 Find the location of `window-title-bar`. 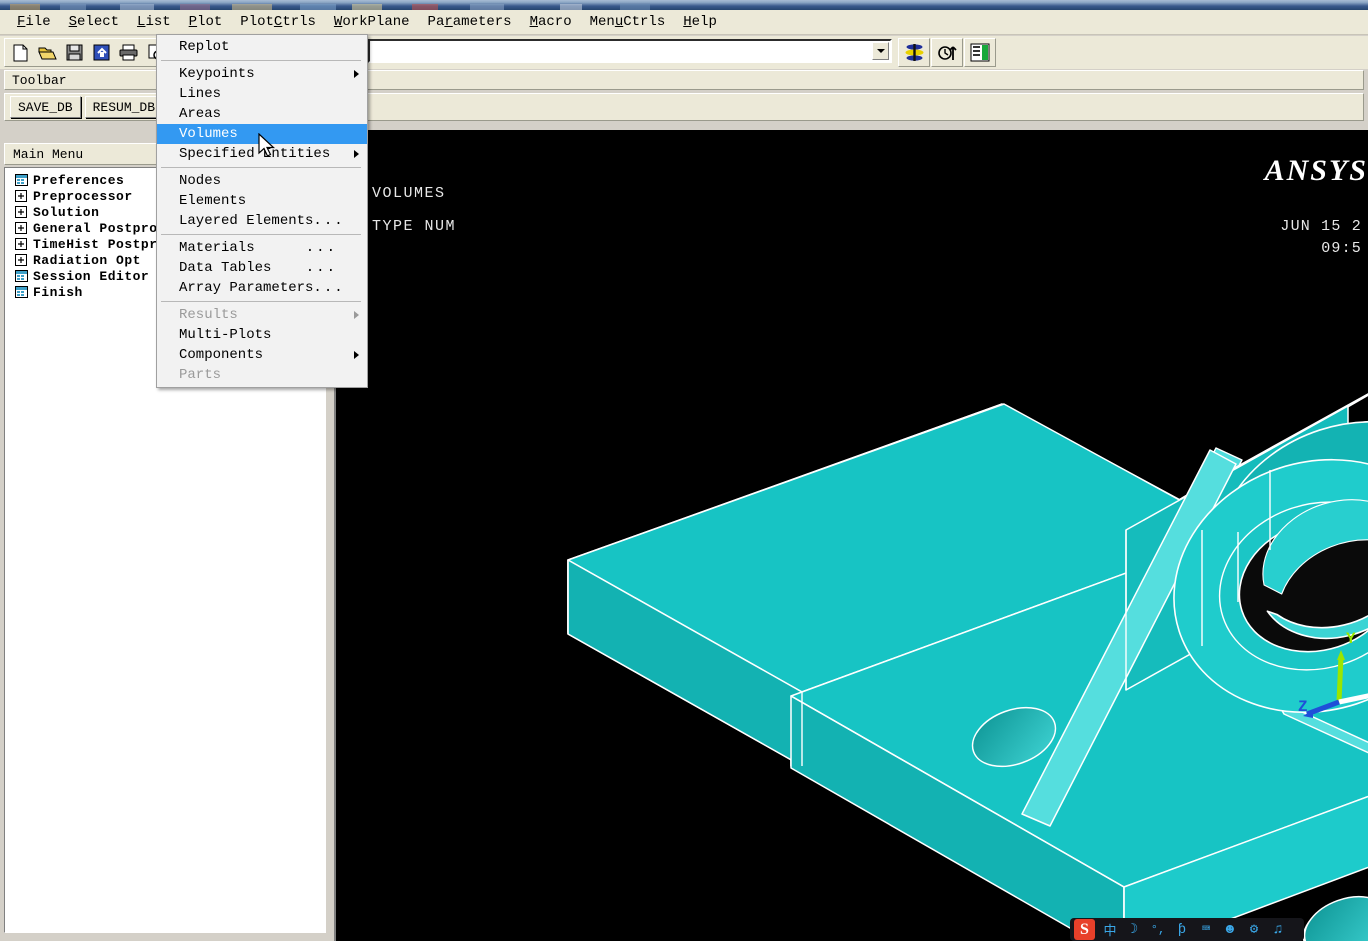

window-title-bar is located at coordinates (684, 5).